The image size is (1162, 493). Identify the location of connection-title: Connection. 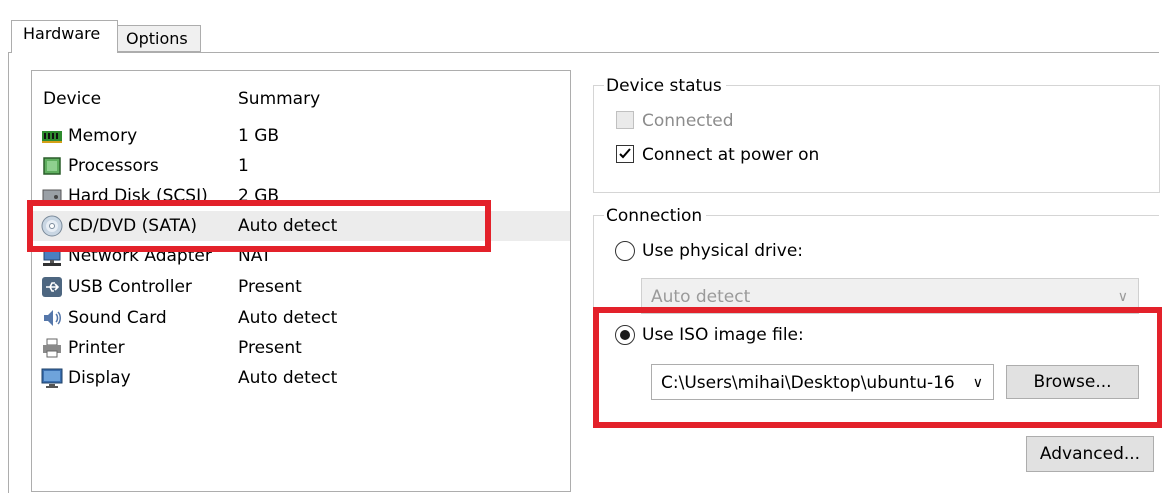
(655, 216).